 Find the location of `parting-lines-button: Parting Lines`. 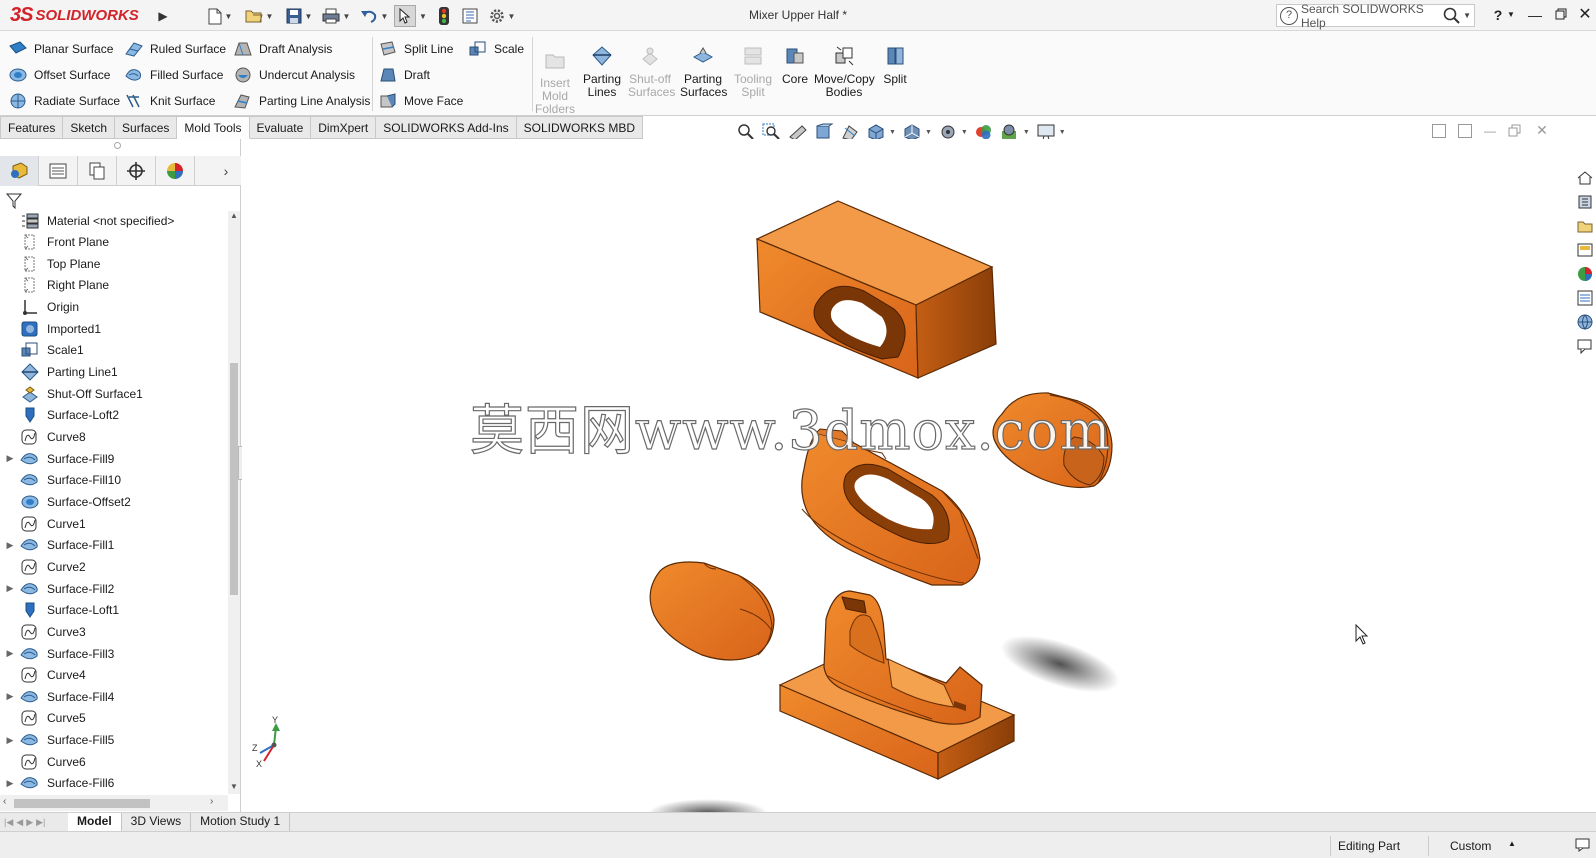

parting-lines-button: Parting Lines is located at coordinates (602, 72).